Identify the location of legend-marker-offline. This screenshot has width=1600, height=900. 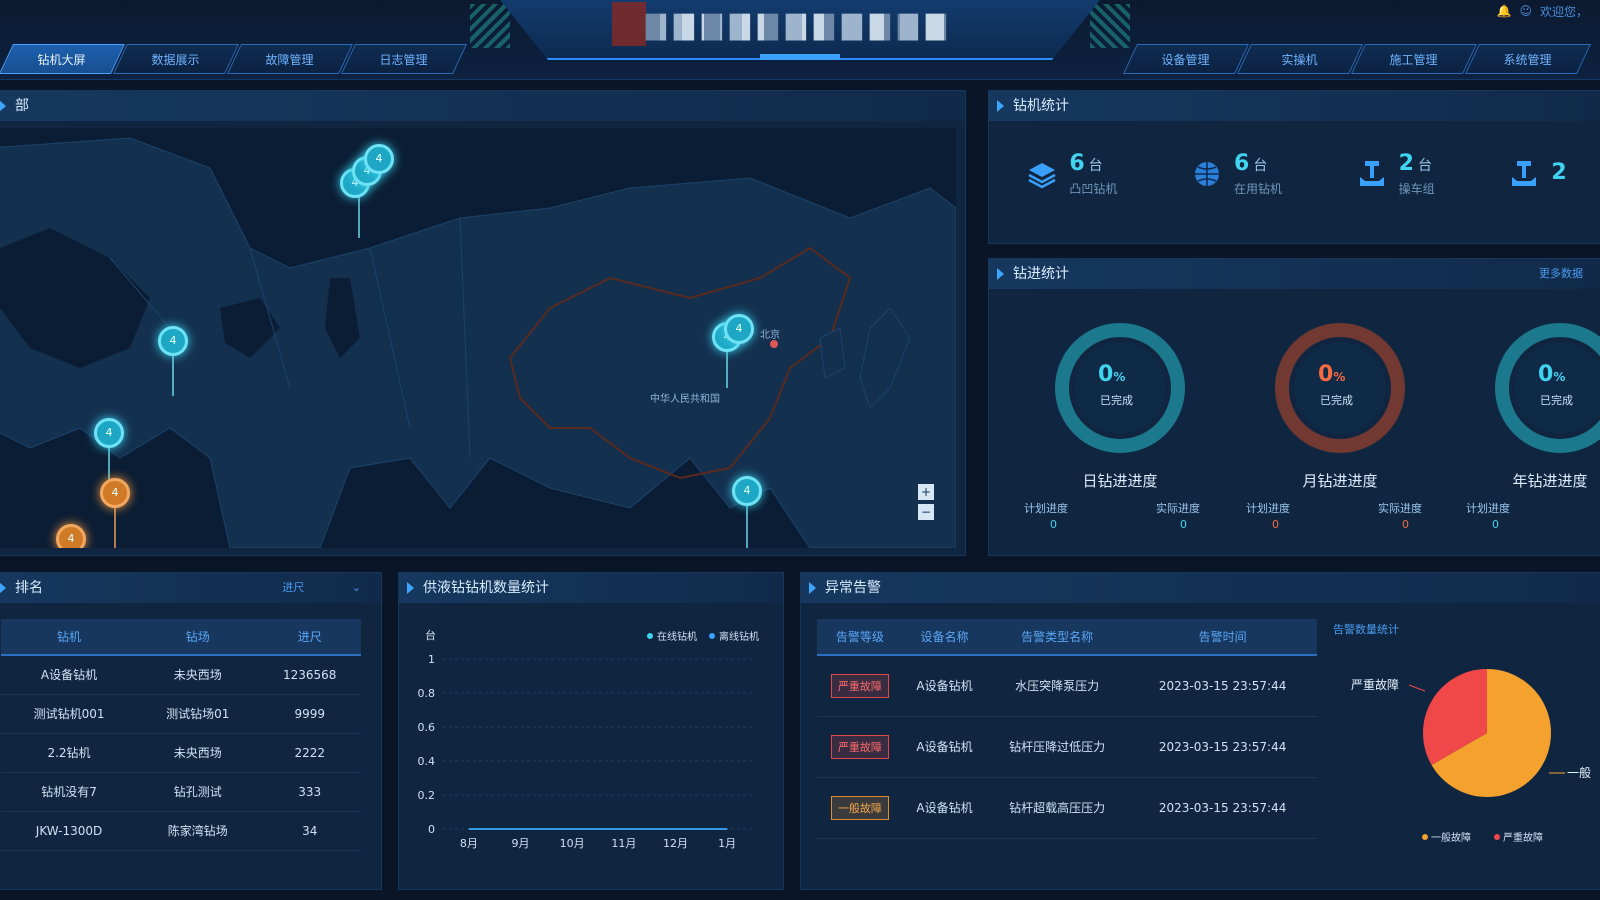
(712, 636).